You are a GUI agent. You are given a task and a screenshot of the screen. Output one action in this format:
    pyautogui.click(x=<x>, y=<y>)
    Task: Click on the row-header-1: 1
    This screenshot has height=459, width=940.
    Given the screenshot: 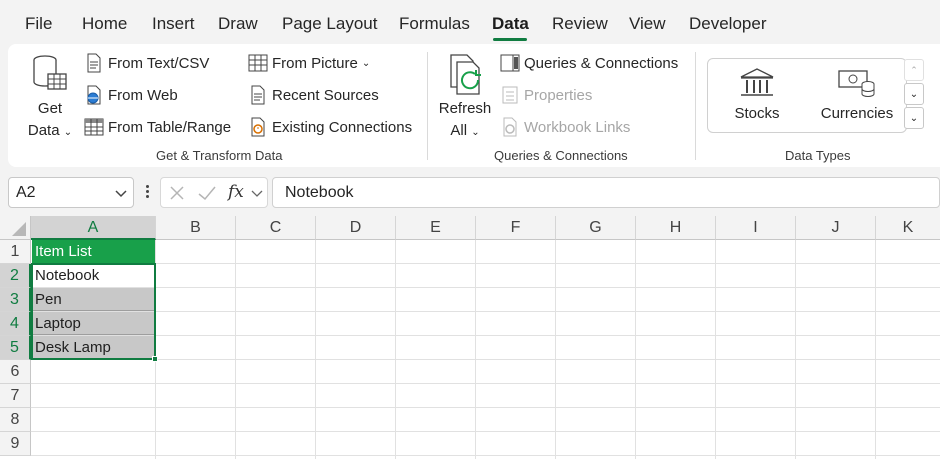 What is the action you would take?
    pyautogui.click(x=15, y=252)
    